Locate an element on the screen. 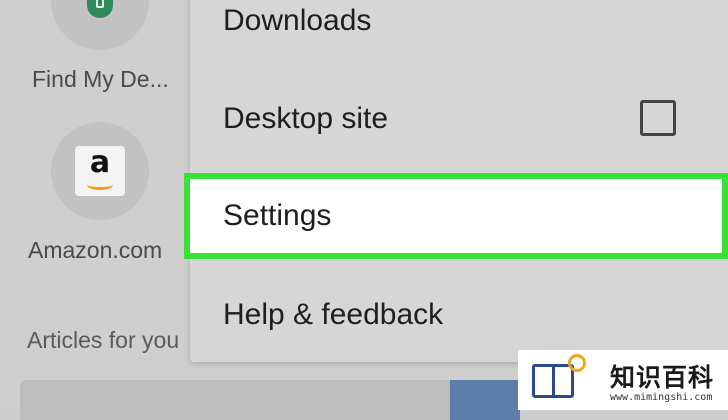  menu-item-settings-label: Settings is located at coordinates (277, 215).